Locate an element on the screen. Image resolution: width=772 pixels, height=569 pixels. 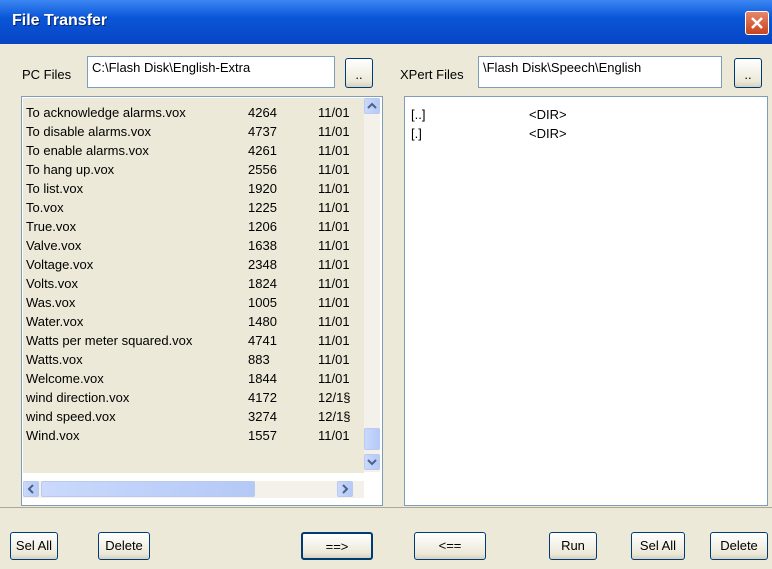
pc-file-row: Valve.vox 1638 11/01 is located at coordinates (192, 245).